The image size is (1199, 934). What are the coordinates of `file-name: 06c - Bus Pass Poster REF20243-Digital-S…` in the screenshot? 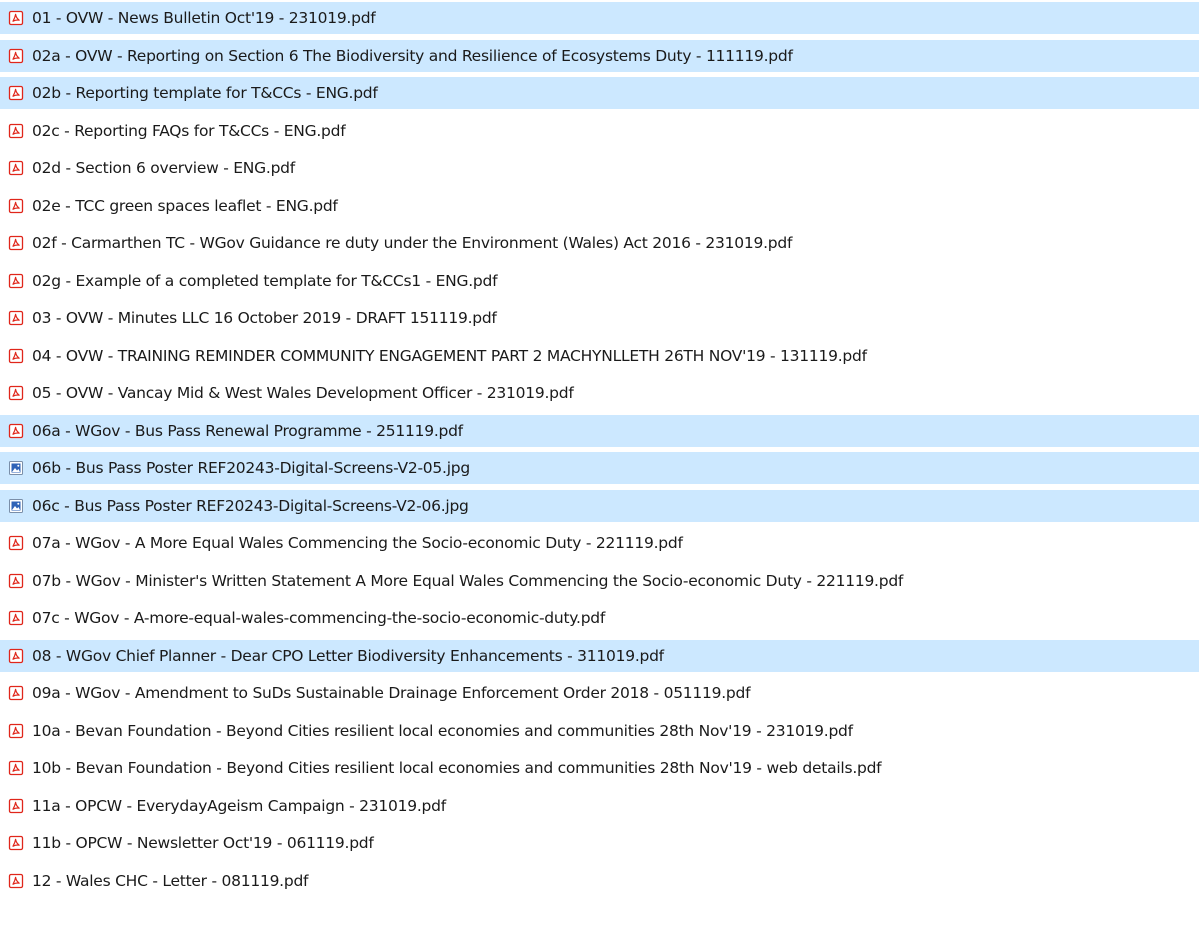 It's located at (250, 505).